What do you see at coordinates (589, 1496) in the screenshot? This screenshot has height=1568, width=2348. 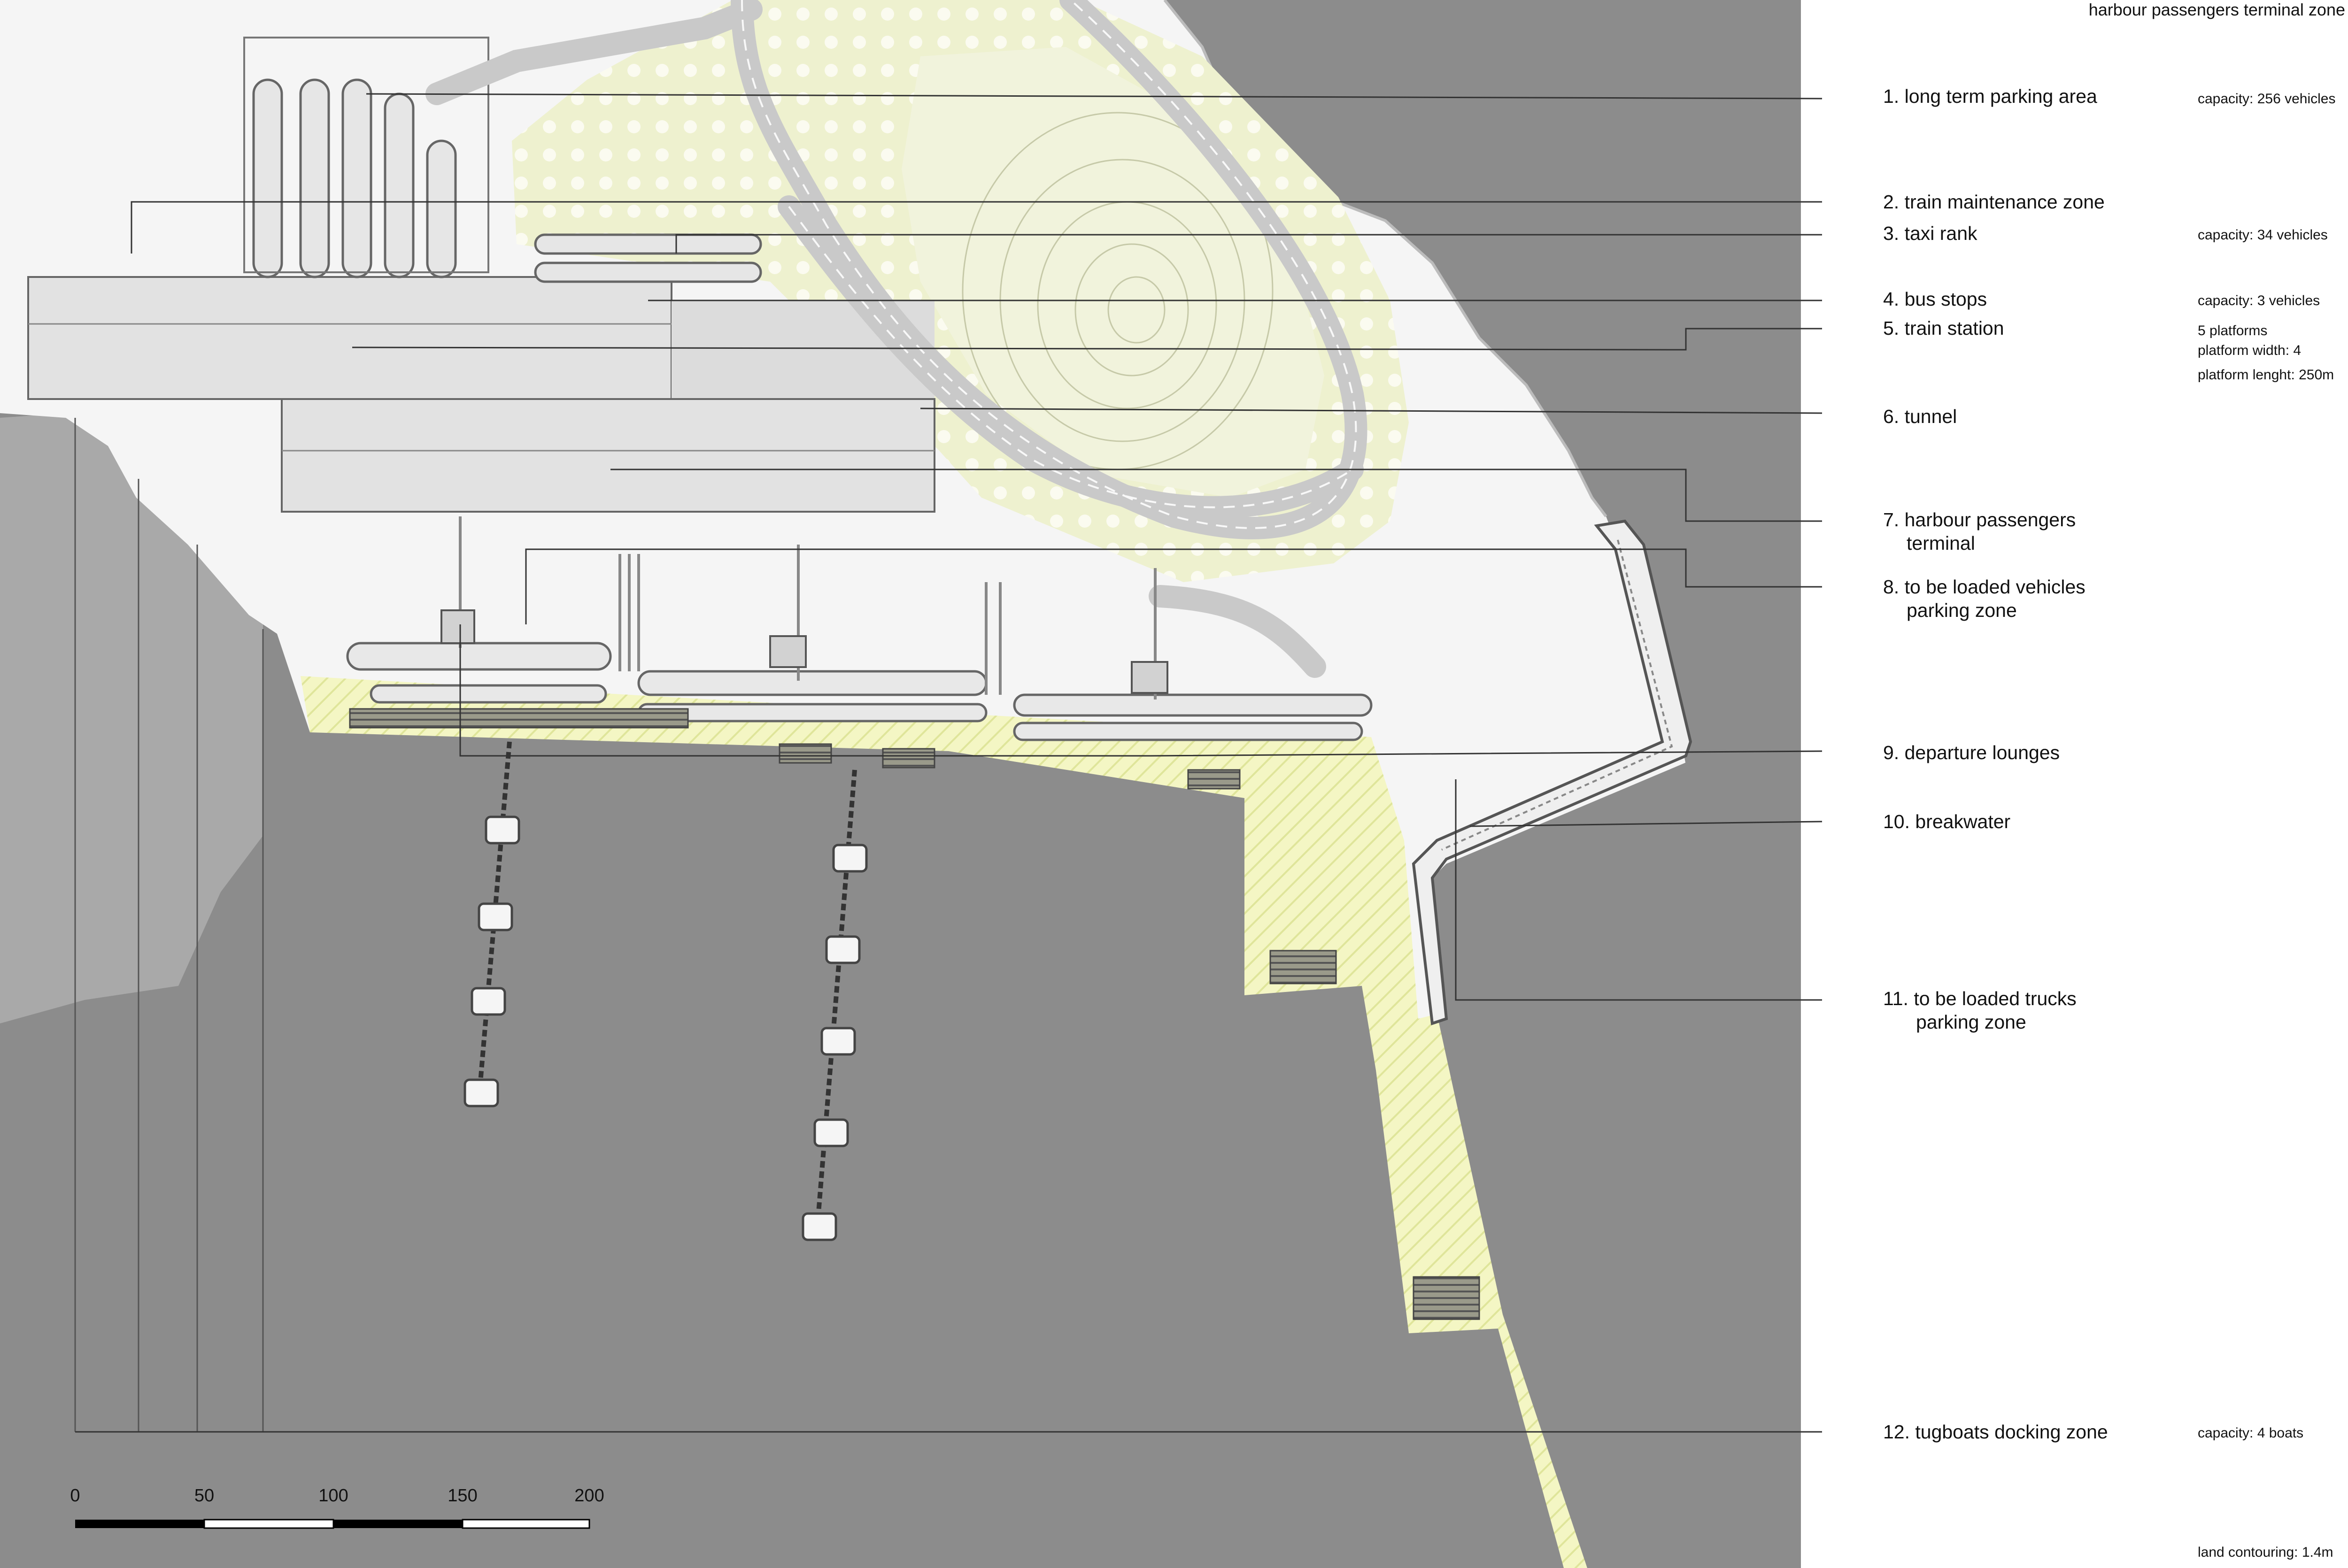 I see `scale-tick-200: 200` at bounding box center [589, 1496].